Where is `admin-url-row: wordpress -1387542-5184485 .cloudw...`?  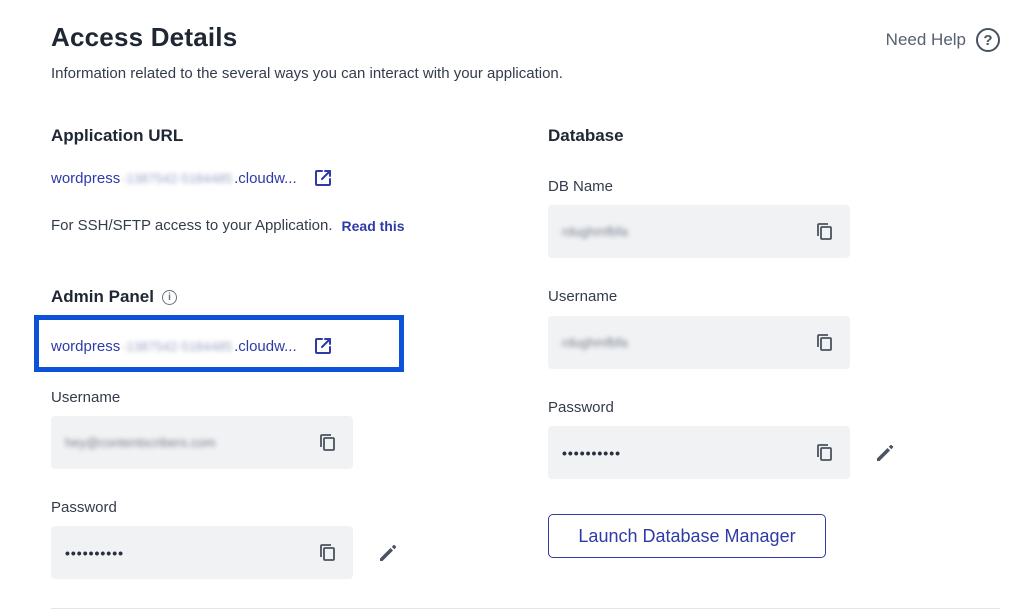
admin-url-row: wordpress -1387542-5184485 .cloudw... is located at coordinates (192, 346).